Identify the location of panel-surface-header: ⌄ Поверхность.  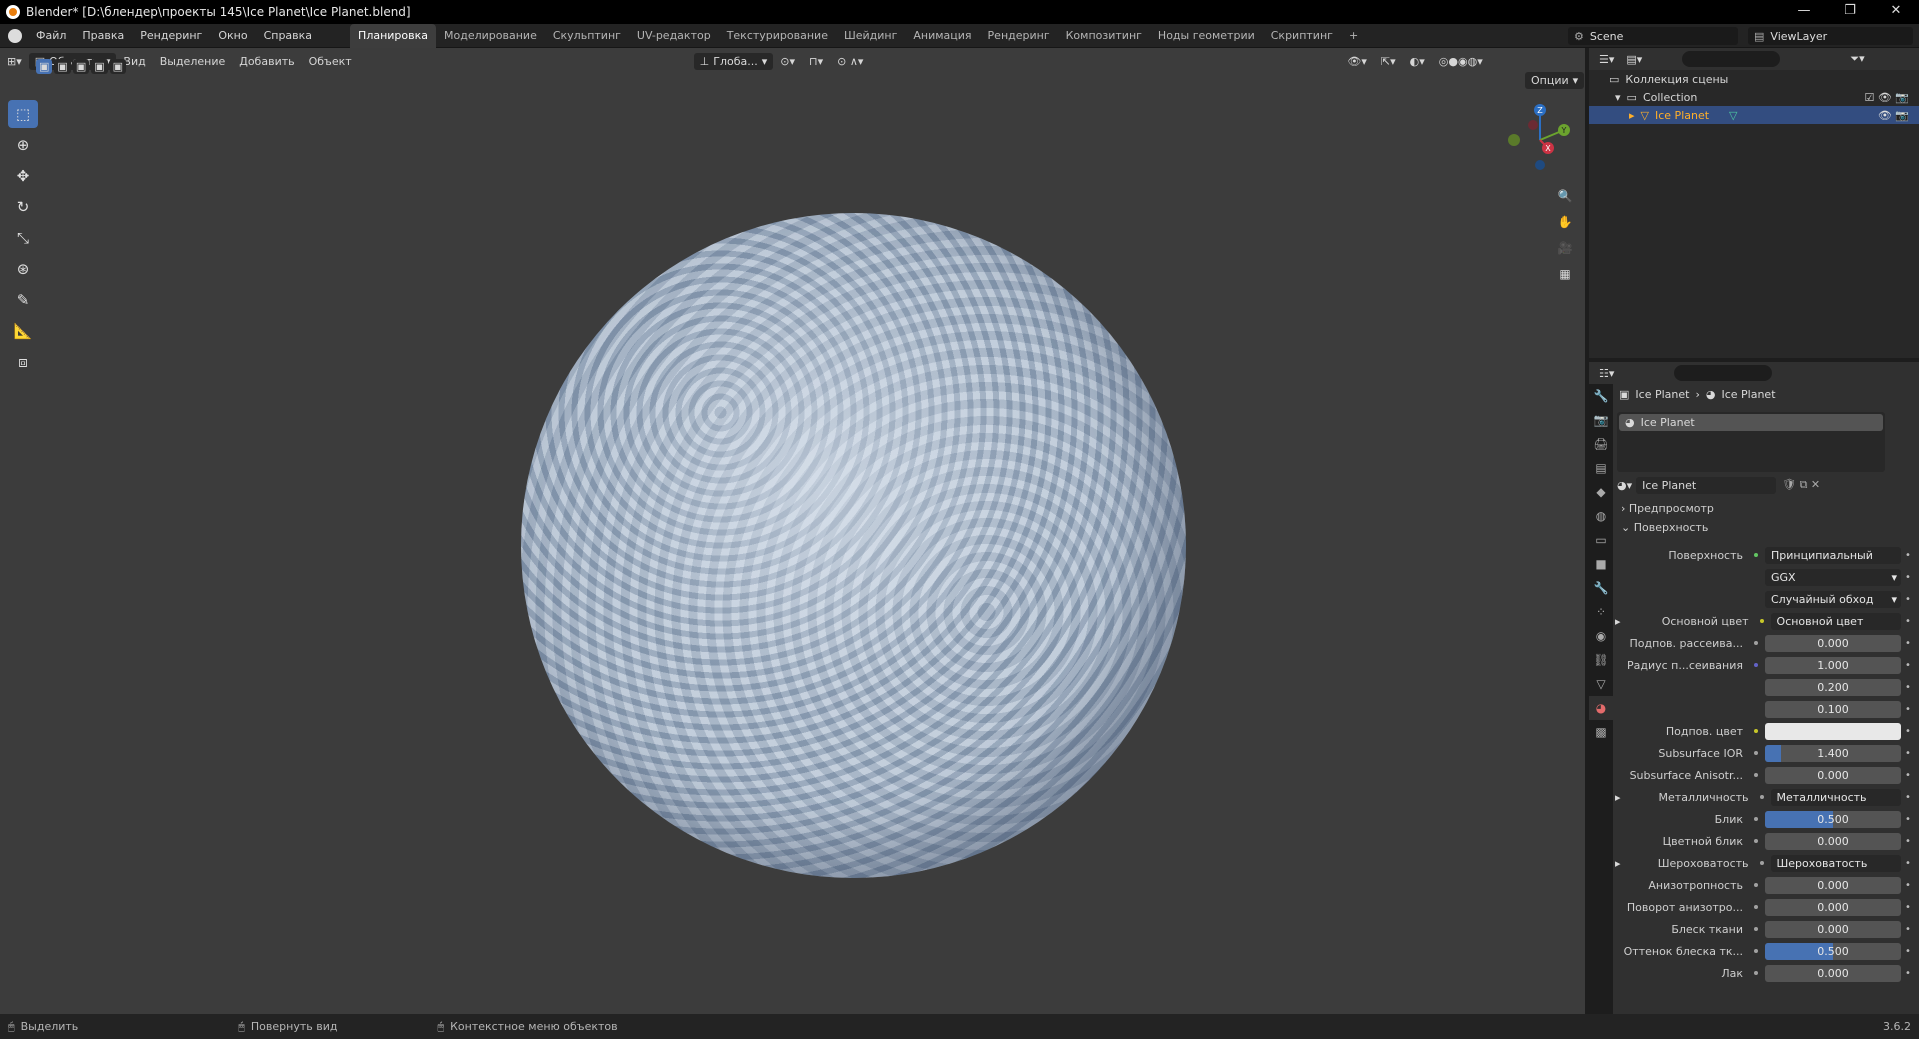
(1664, 527).